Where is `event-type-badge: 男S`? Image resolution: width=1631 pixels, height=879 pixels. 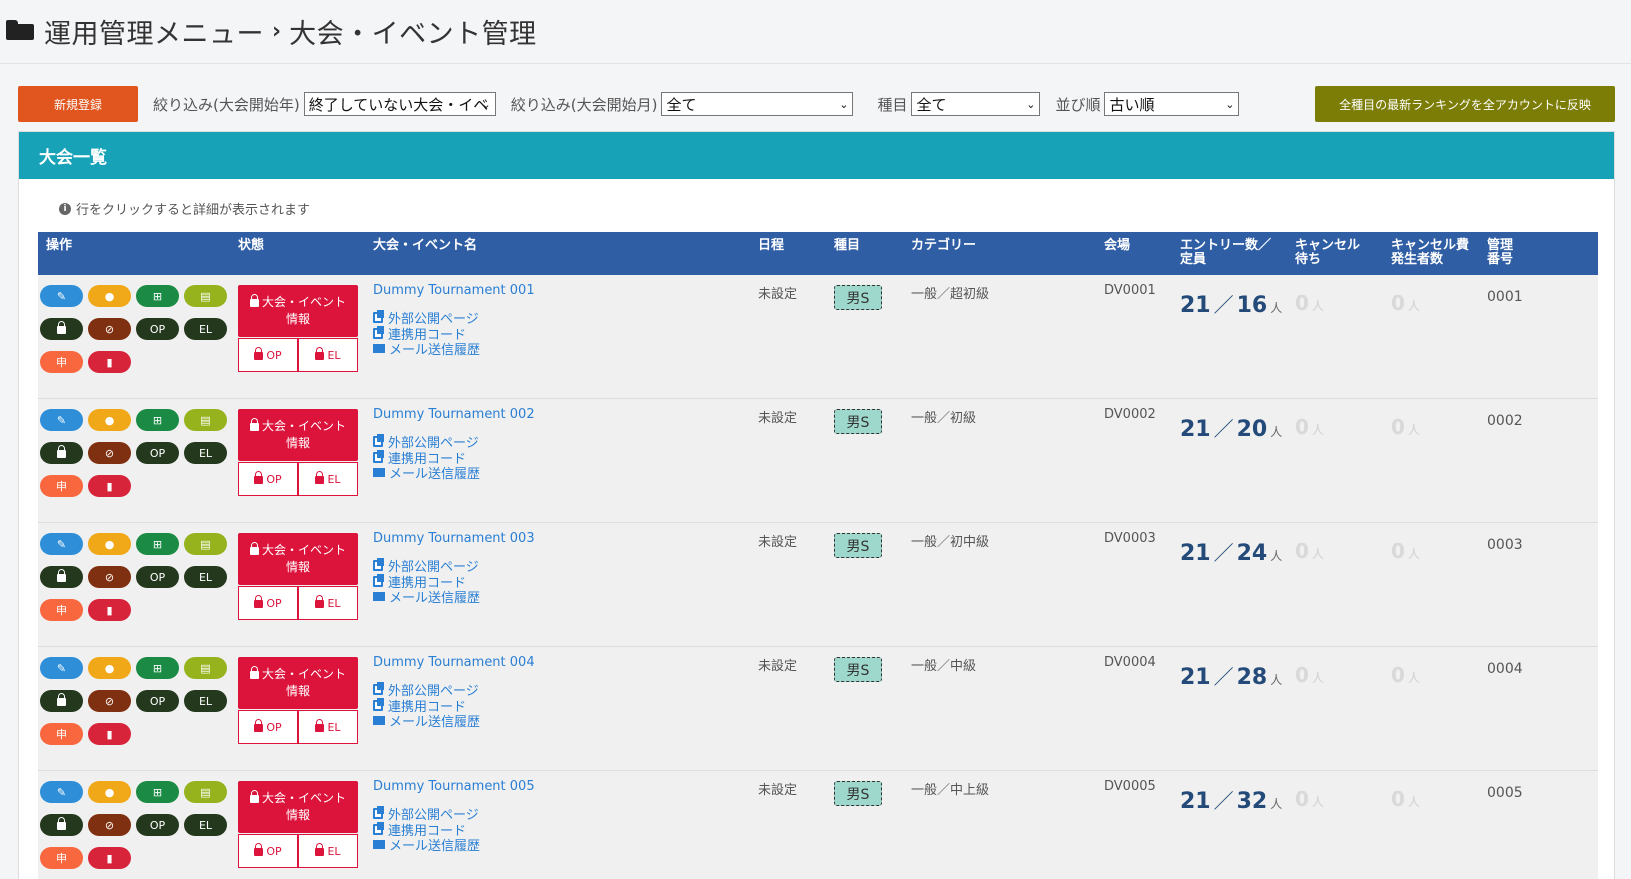 event-type-badge: 男S is located at coordinates (858, 669).